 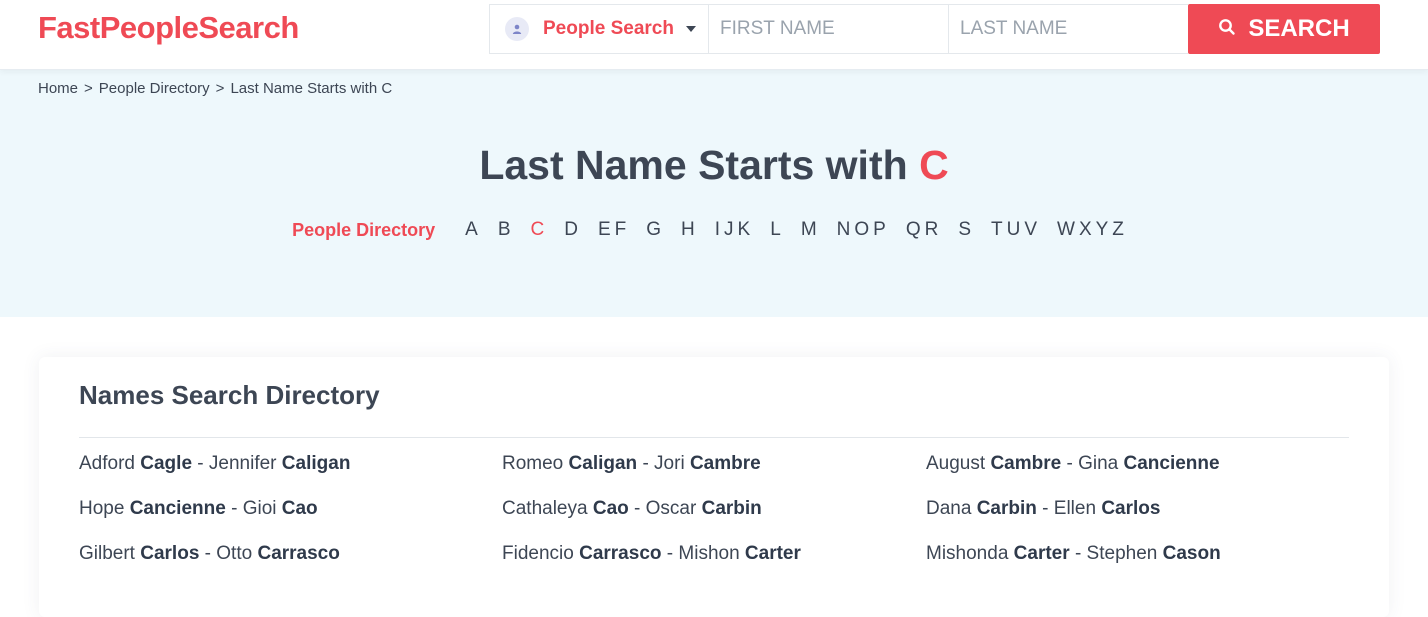 I want to click on site-header: FastPeopleSearch People Search SEARCH, so click(x=714, y=35).